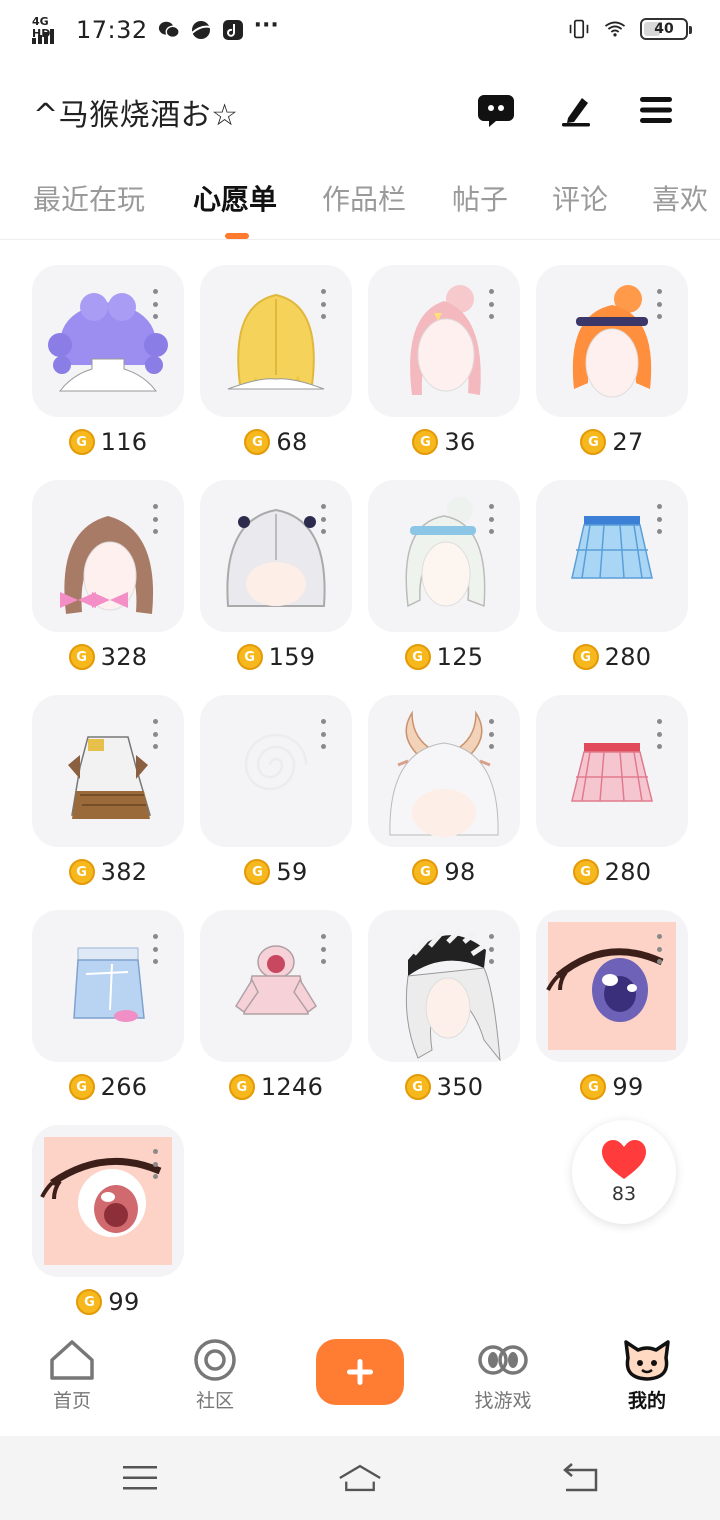 The height and width of the screenshot is (1520, 720). What do you see at coordinates (503, 1375) in the screenshot?
I see `nav-find-game: 找游戏` at bounding box center [503, 1375].